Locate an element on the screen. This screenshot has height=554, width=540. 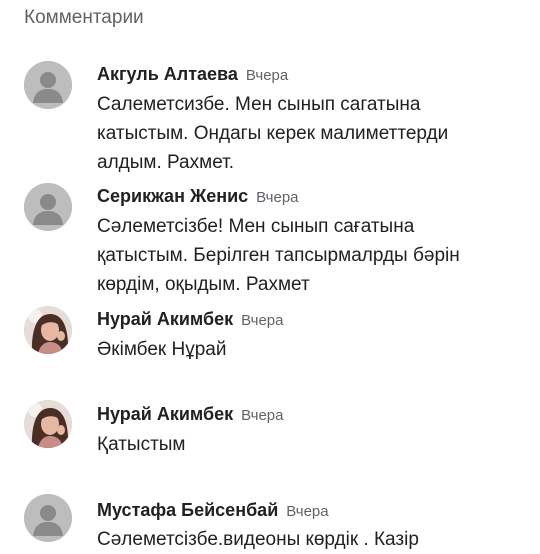
comment-author: Мустафа Бейсенбай is located at coordinates (187, 510).